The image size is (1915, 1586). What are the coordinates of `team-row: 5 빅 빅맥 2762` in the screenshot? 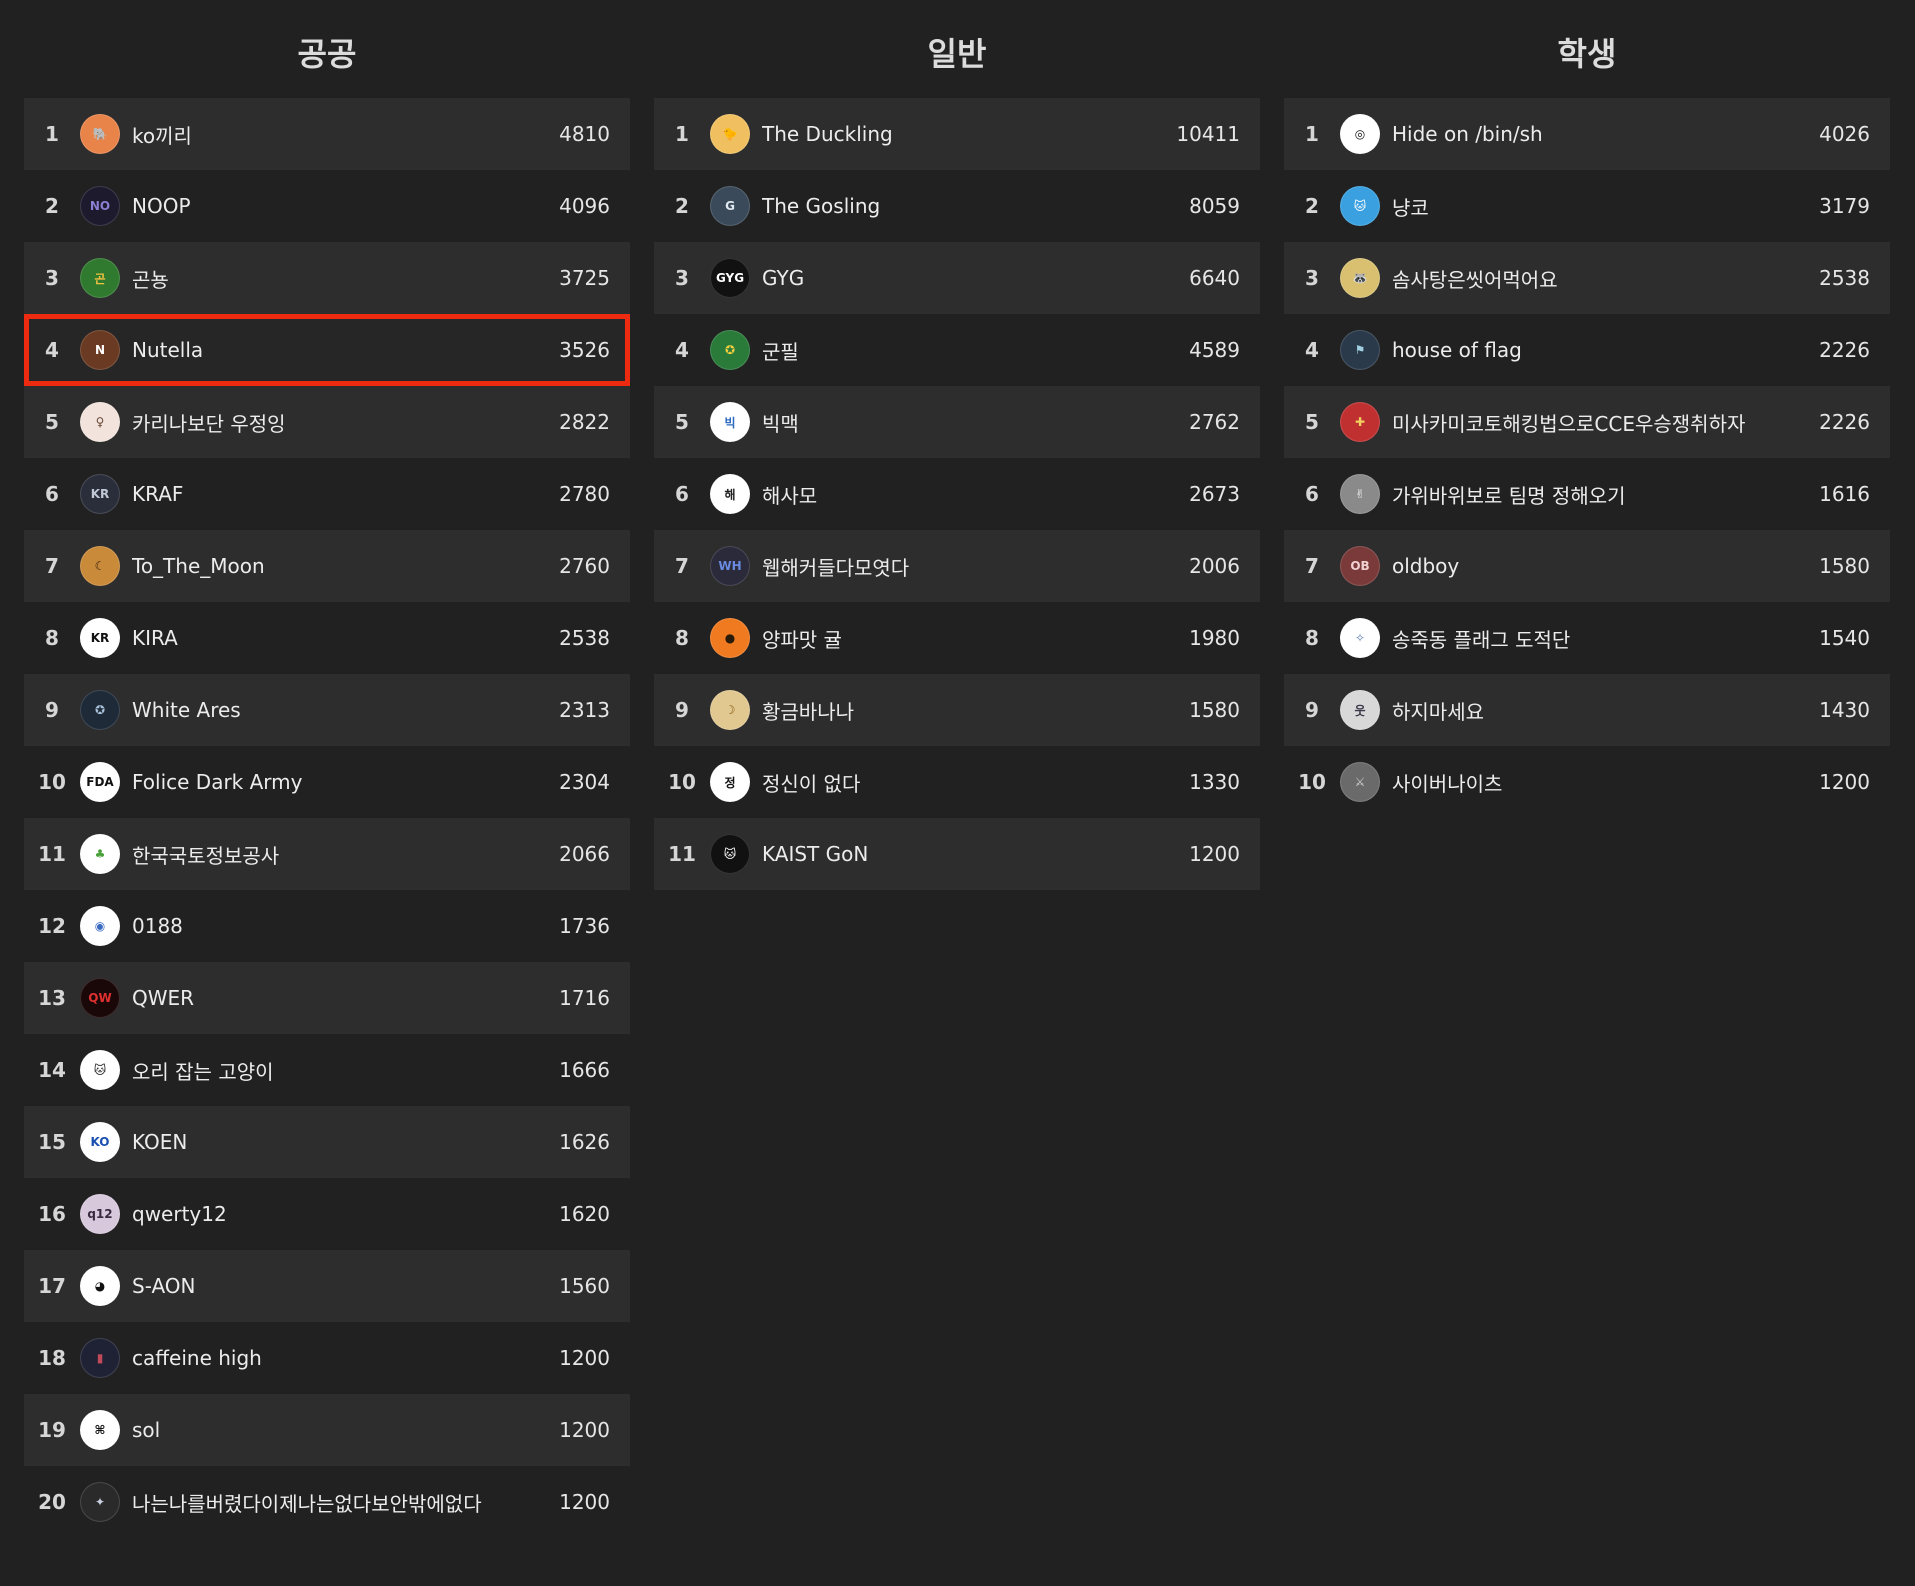 It's located at (957, 422).